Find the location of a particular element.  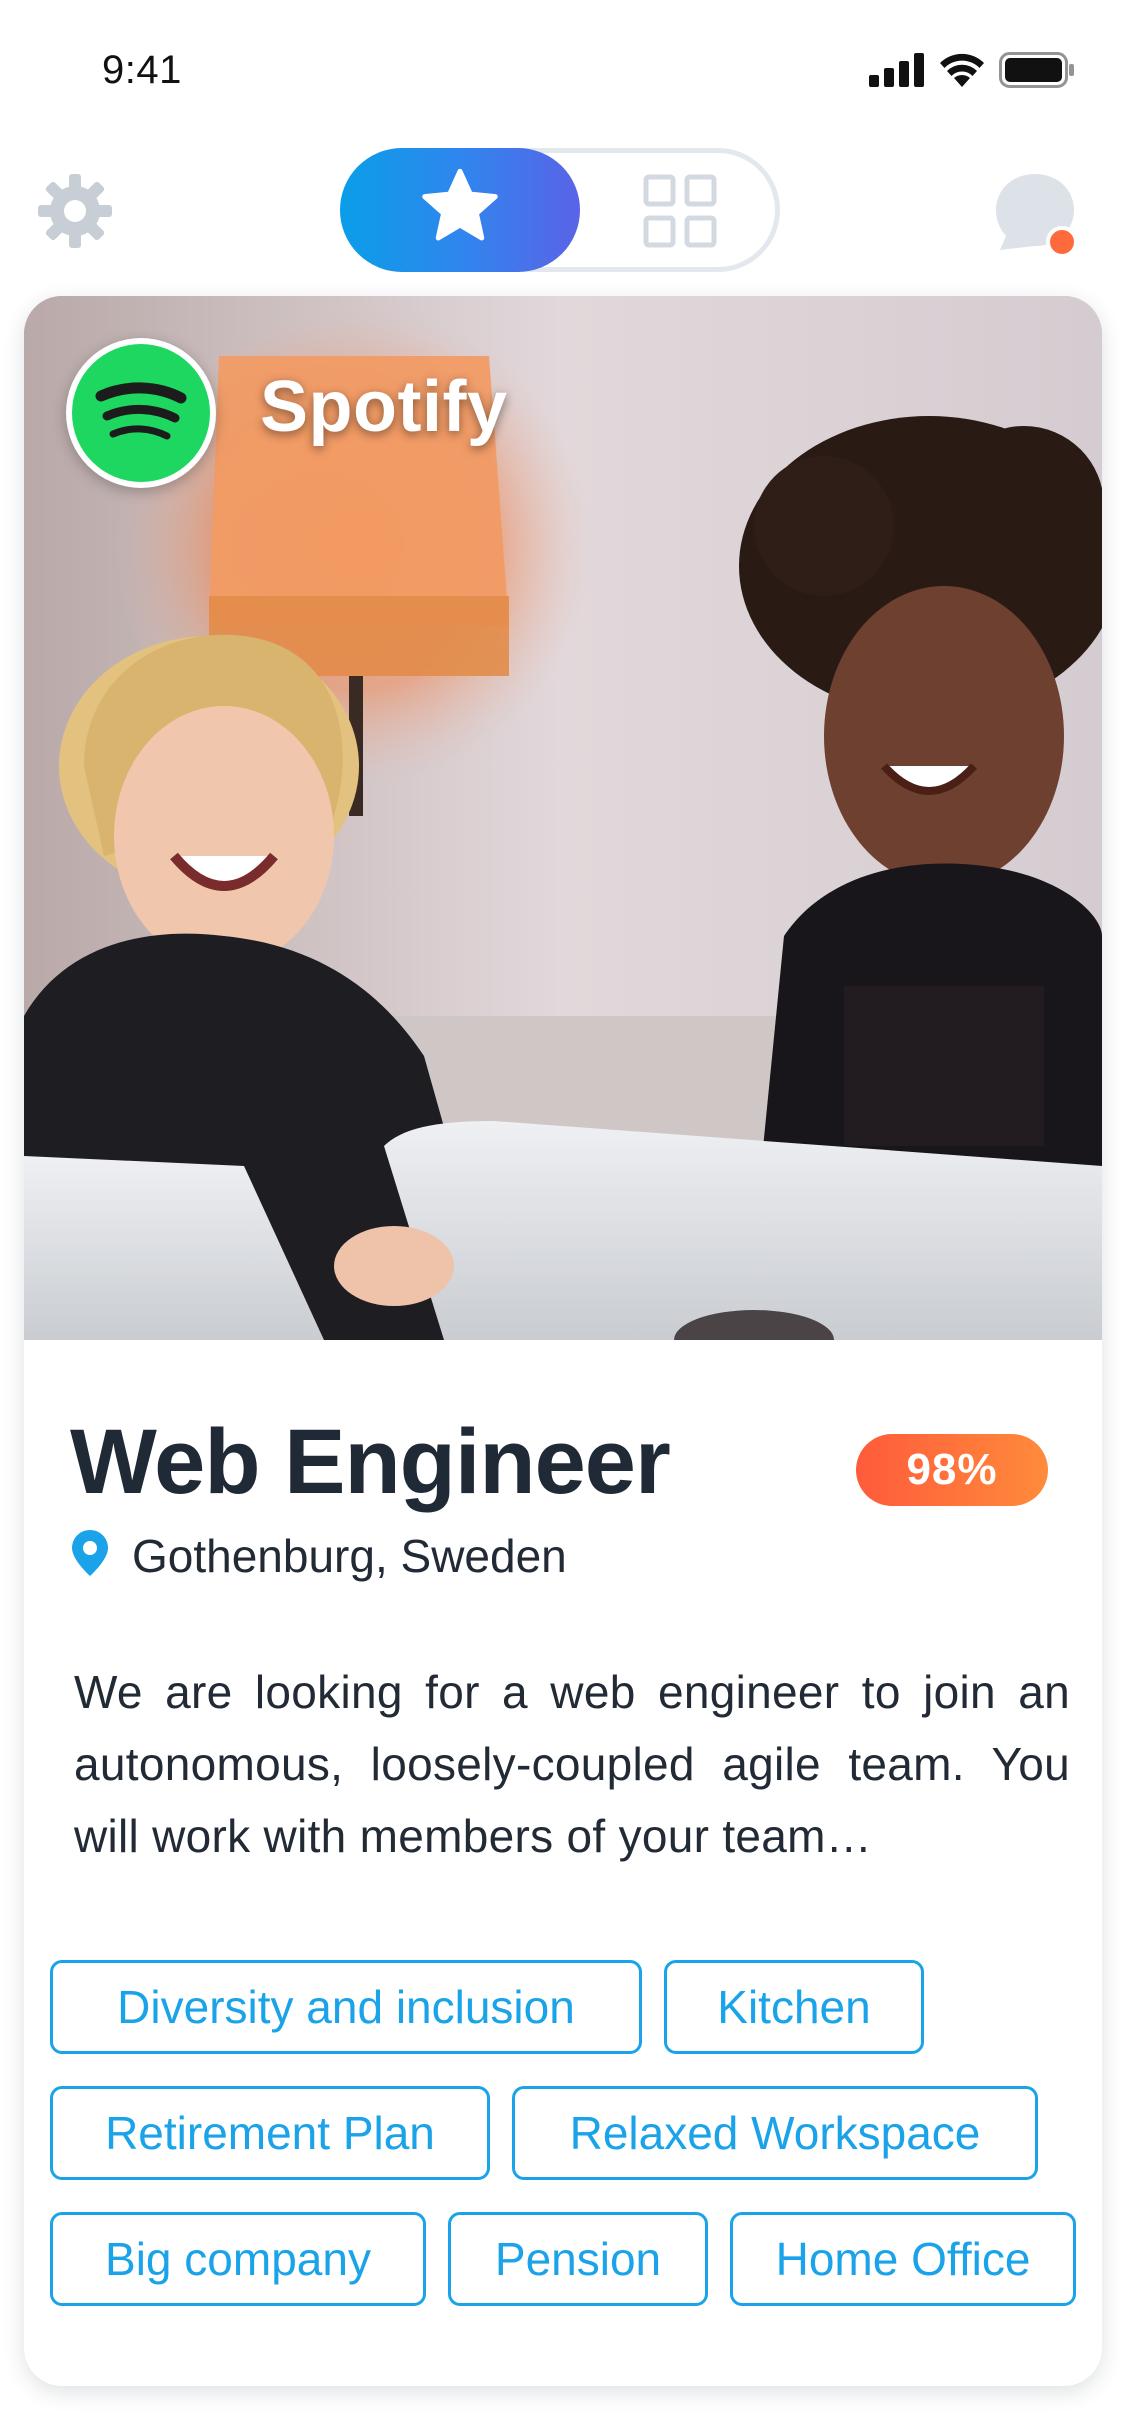

top-nav is located at coordinates (562, 210).